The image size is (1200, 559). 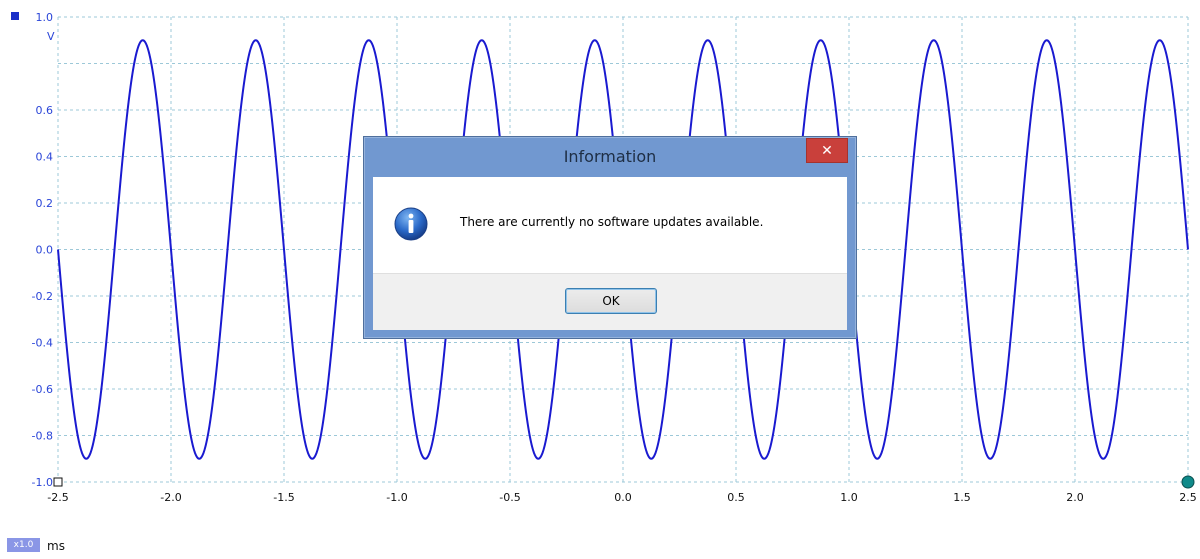 What do you see at coordinates (170, 497) in the screenshot?
I see `x-tick-label: -2.0` at bounding box center [170, 497].